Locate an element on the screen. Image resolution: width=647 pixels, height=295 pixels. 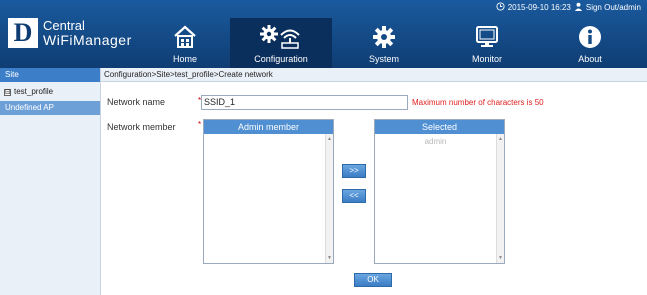
sidebar: Site ⊟ test_profile Undefined AP is located at coordinates (50, 181).